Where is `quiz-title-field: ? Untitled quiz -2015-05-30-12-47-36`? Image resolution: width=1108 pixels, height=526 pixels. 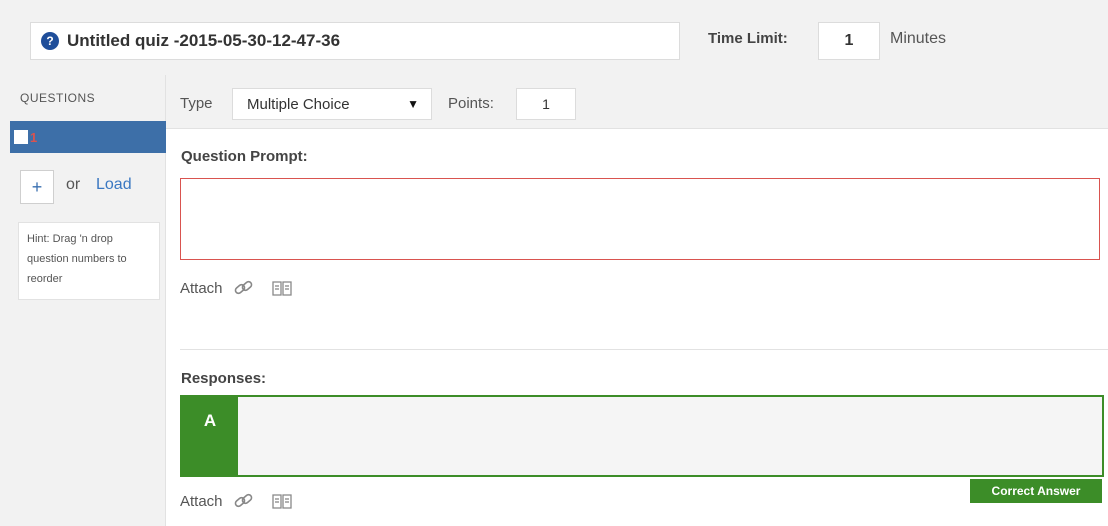
quiz-title-field: ? Untitled quiz -2015-05-30-12-47-36 is located at coordinates (355, 41).